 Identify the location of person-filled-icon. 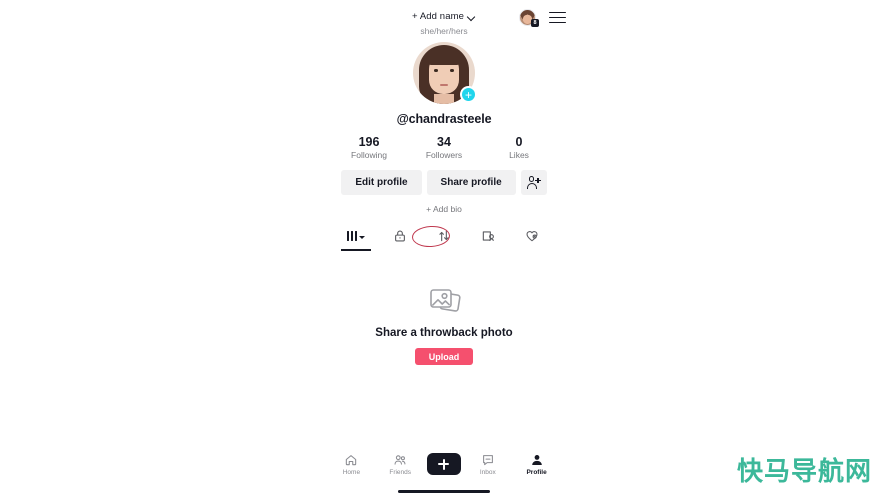
(536, 459).